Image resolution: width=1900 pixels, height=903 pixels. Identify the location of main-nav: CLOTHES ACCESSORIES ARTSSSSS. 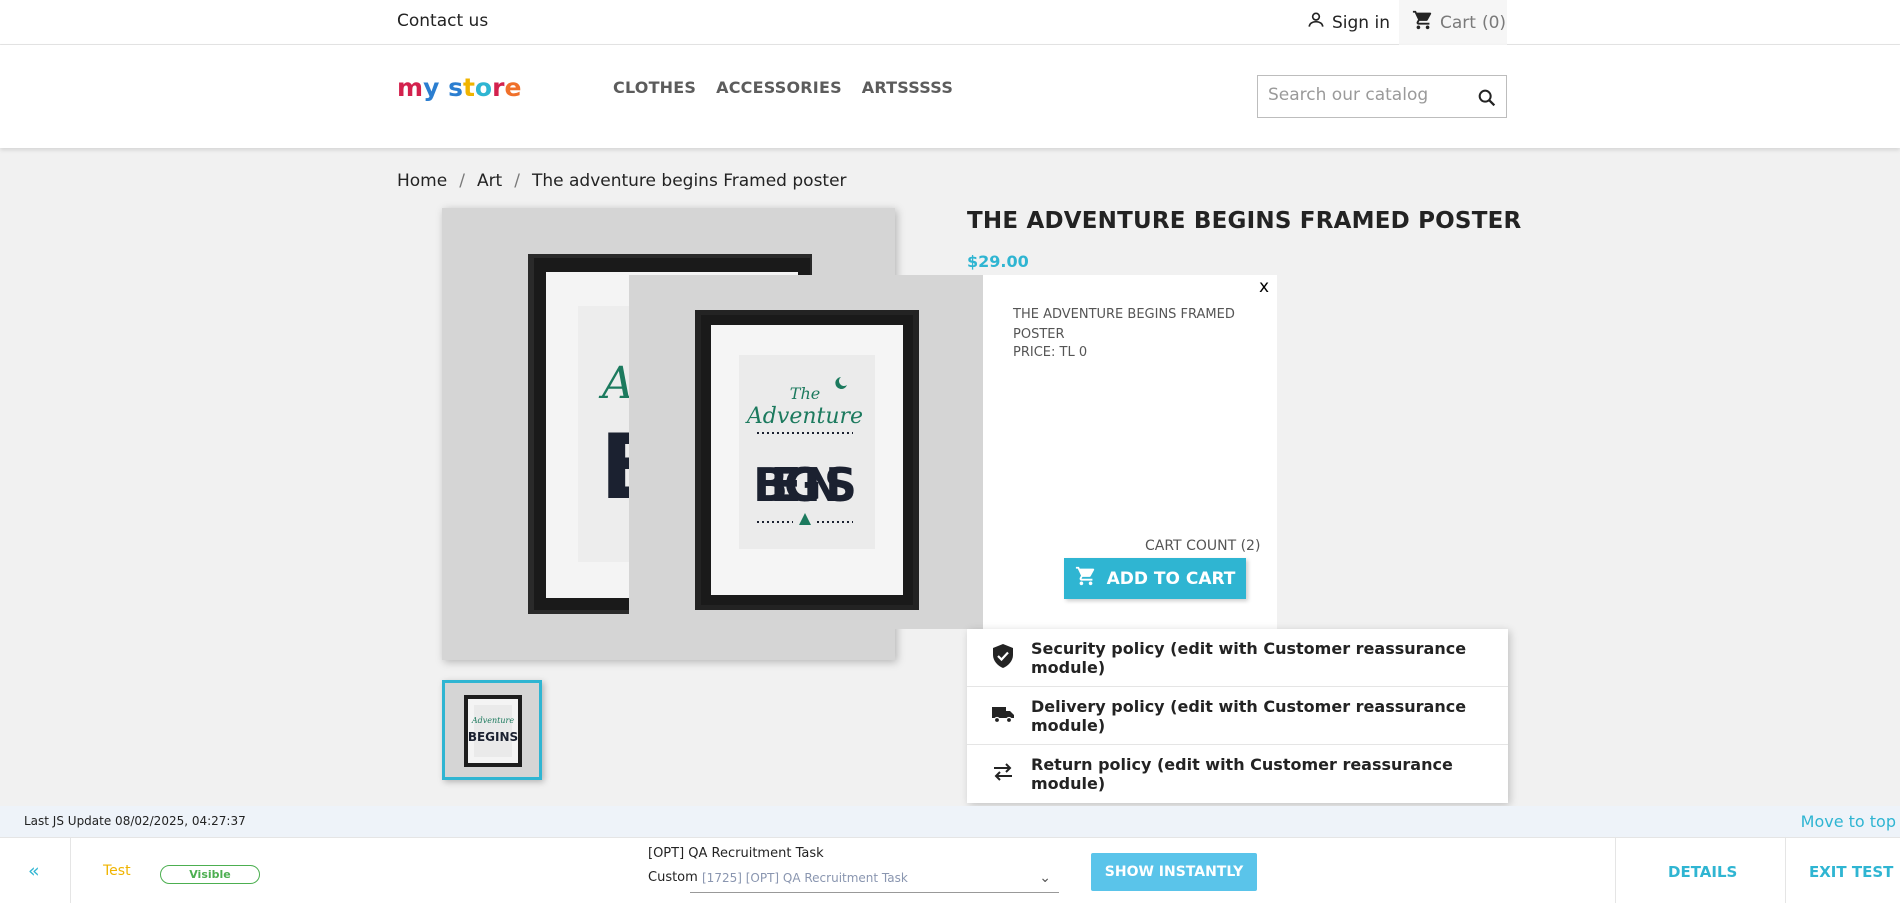
(783, 87).